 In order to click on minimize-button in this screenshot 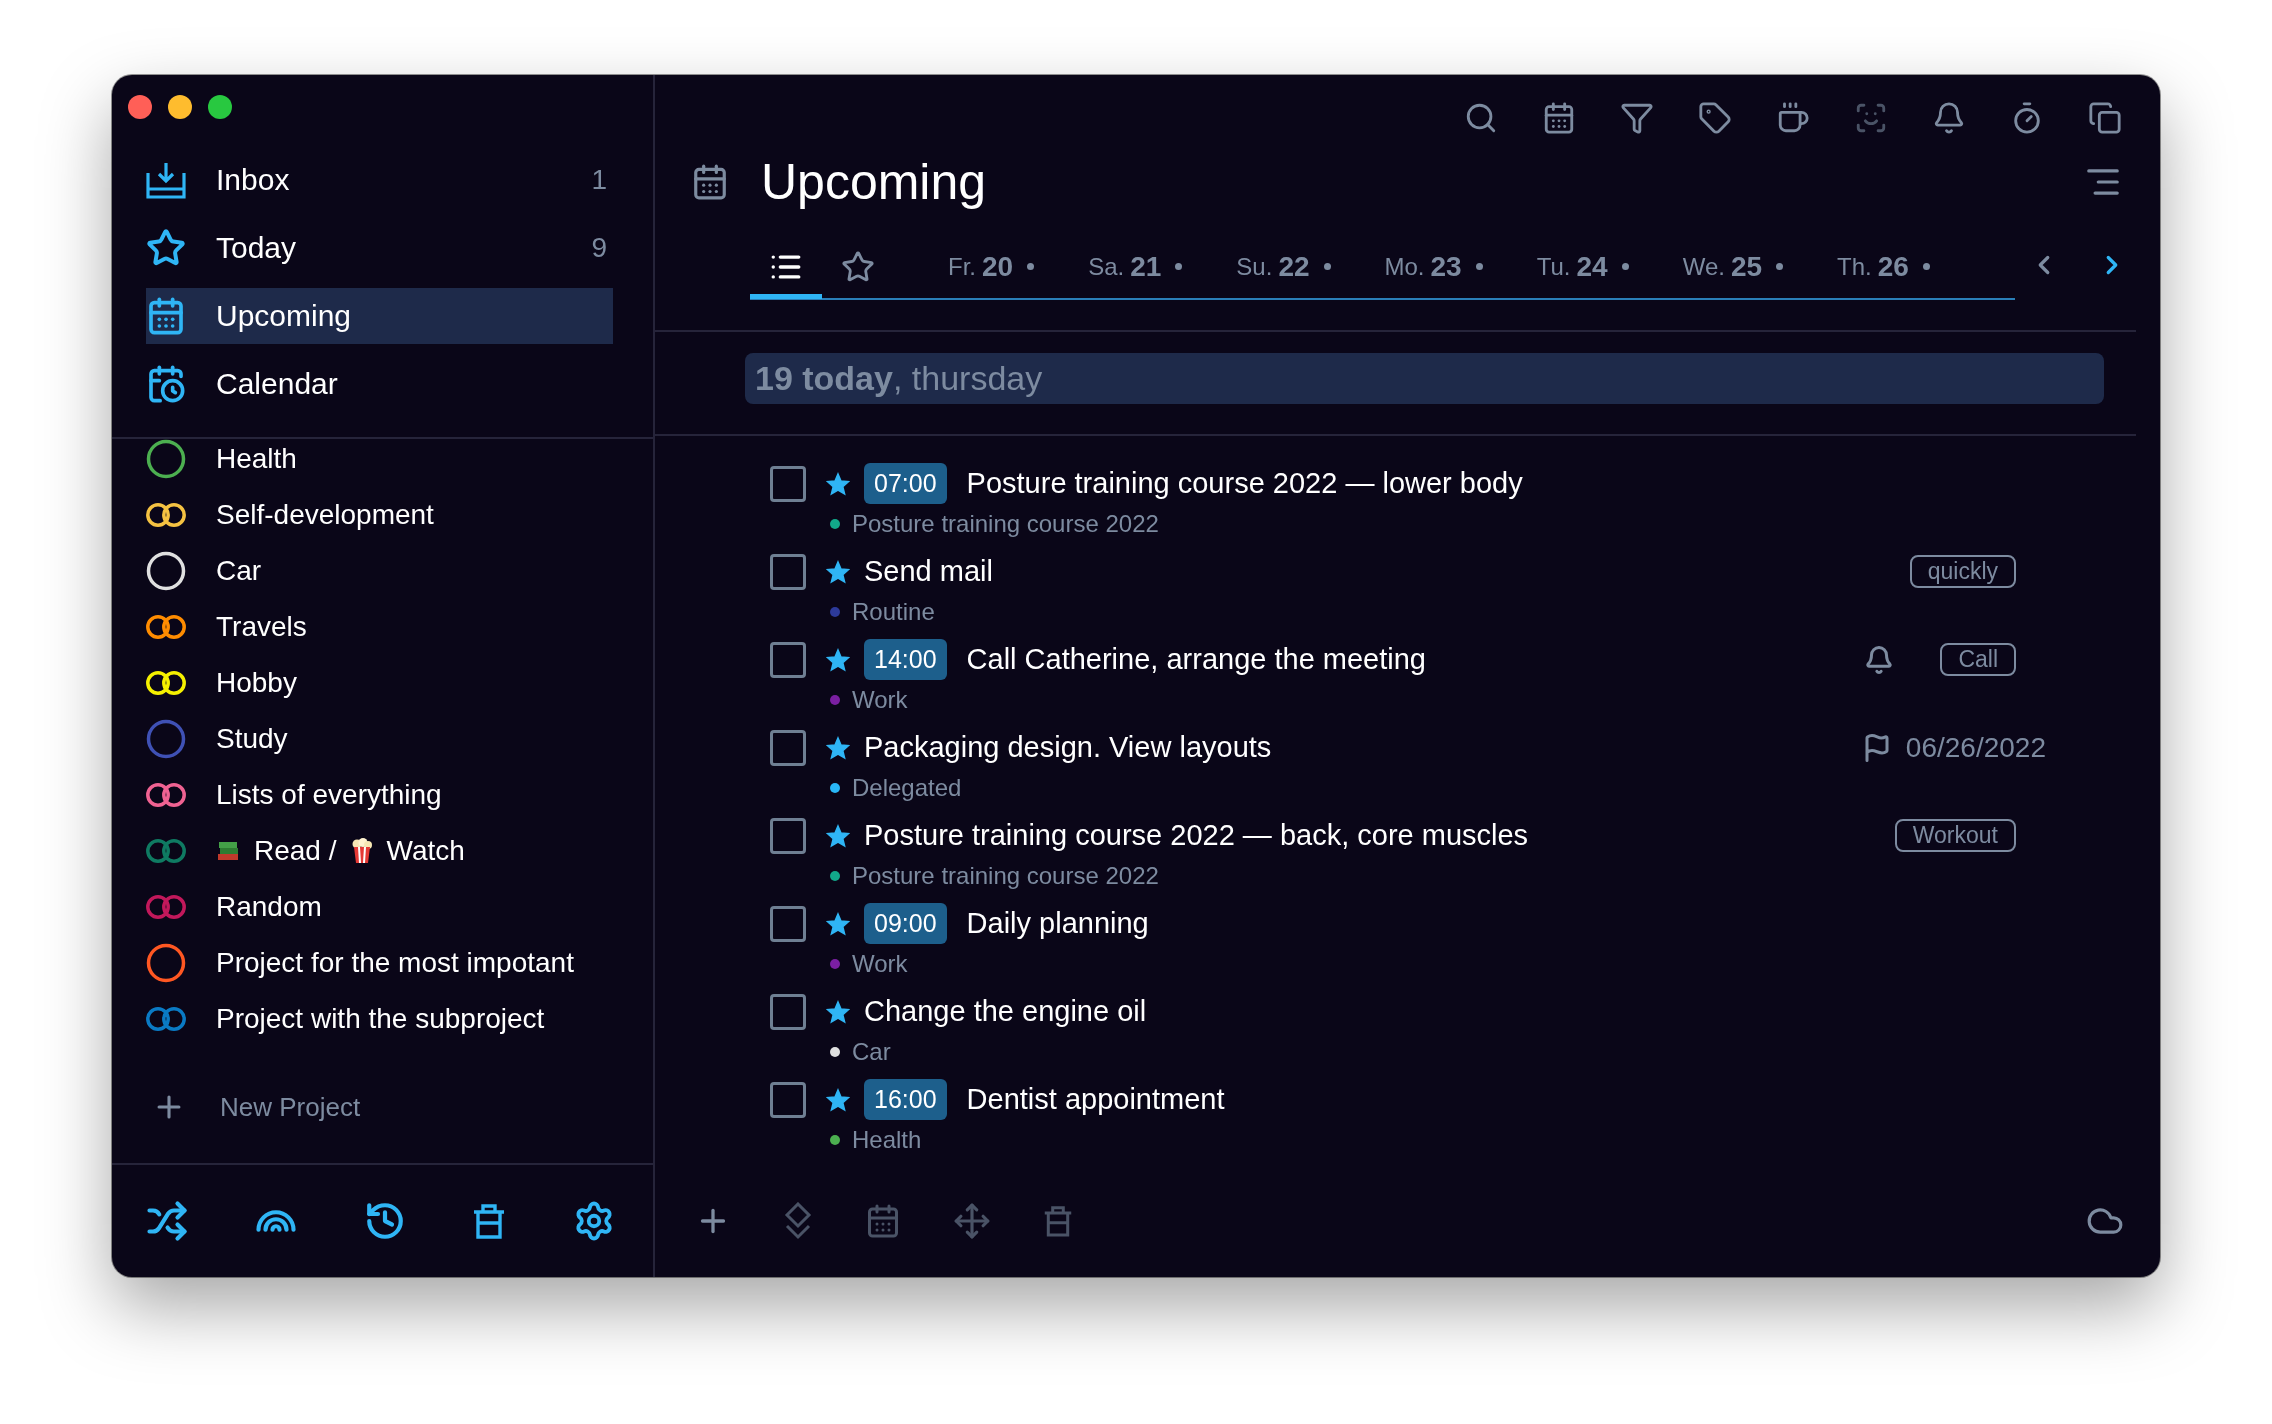, I will do `click(180, 106)`.